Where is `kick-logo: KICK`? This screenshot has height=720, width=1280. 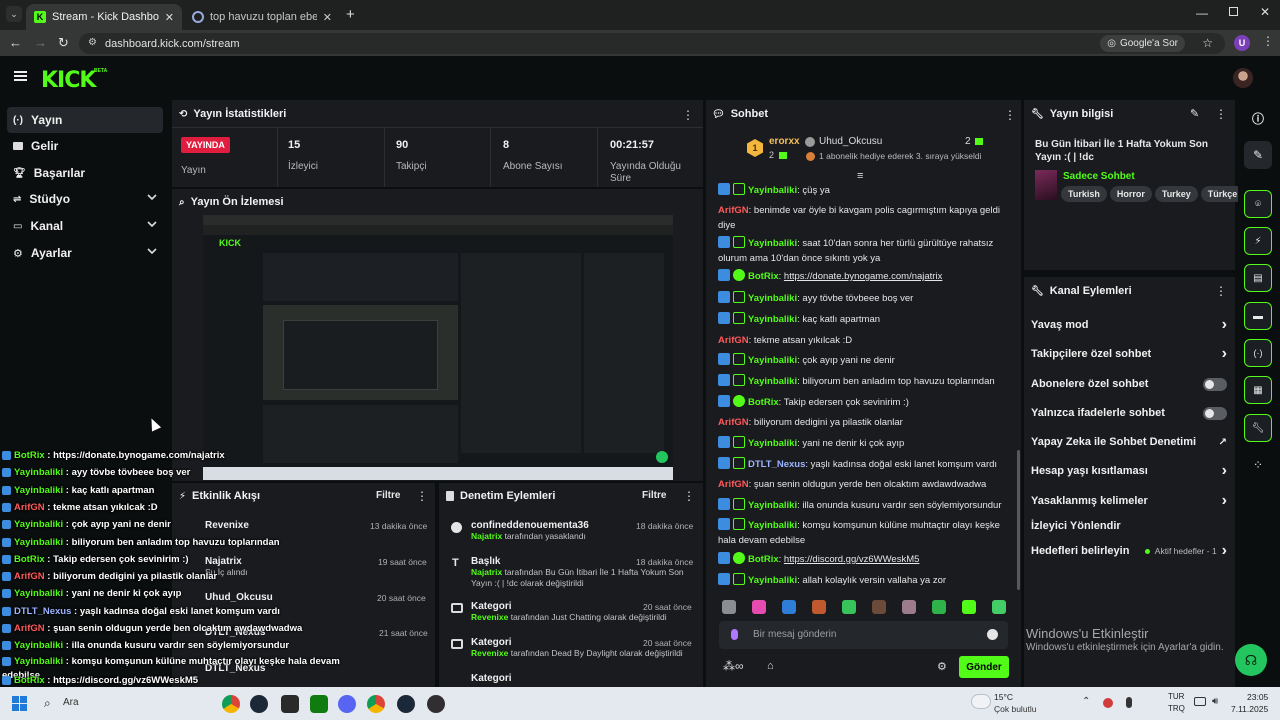 kick-logo: KICK is located at coordinates (68, 80).